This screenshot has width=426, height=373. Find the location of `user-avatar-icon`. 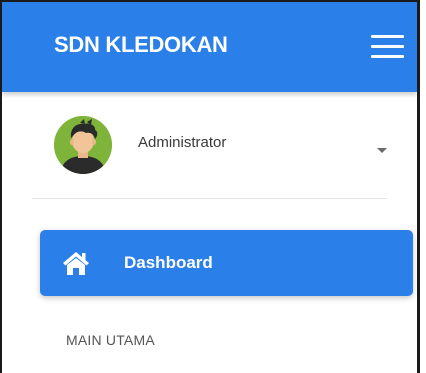

user-avatar-icon is located at coordinates (83, 145).